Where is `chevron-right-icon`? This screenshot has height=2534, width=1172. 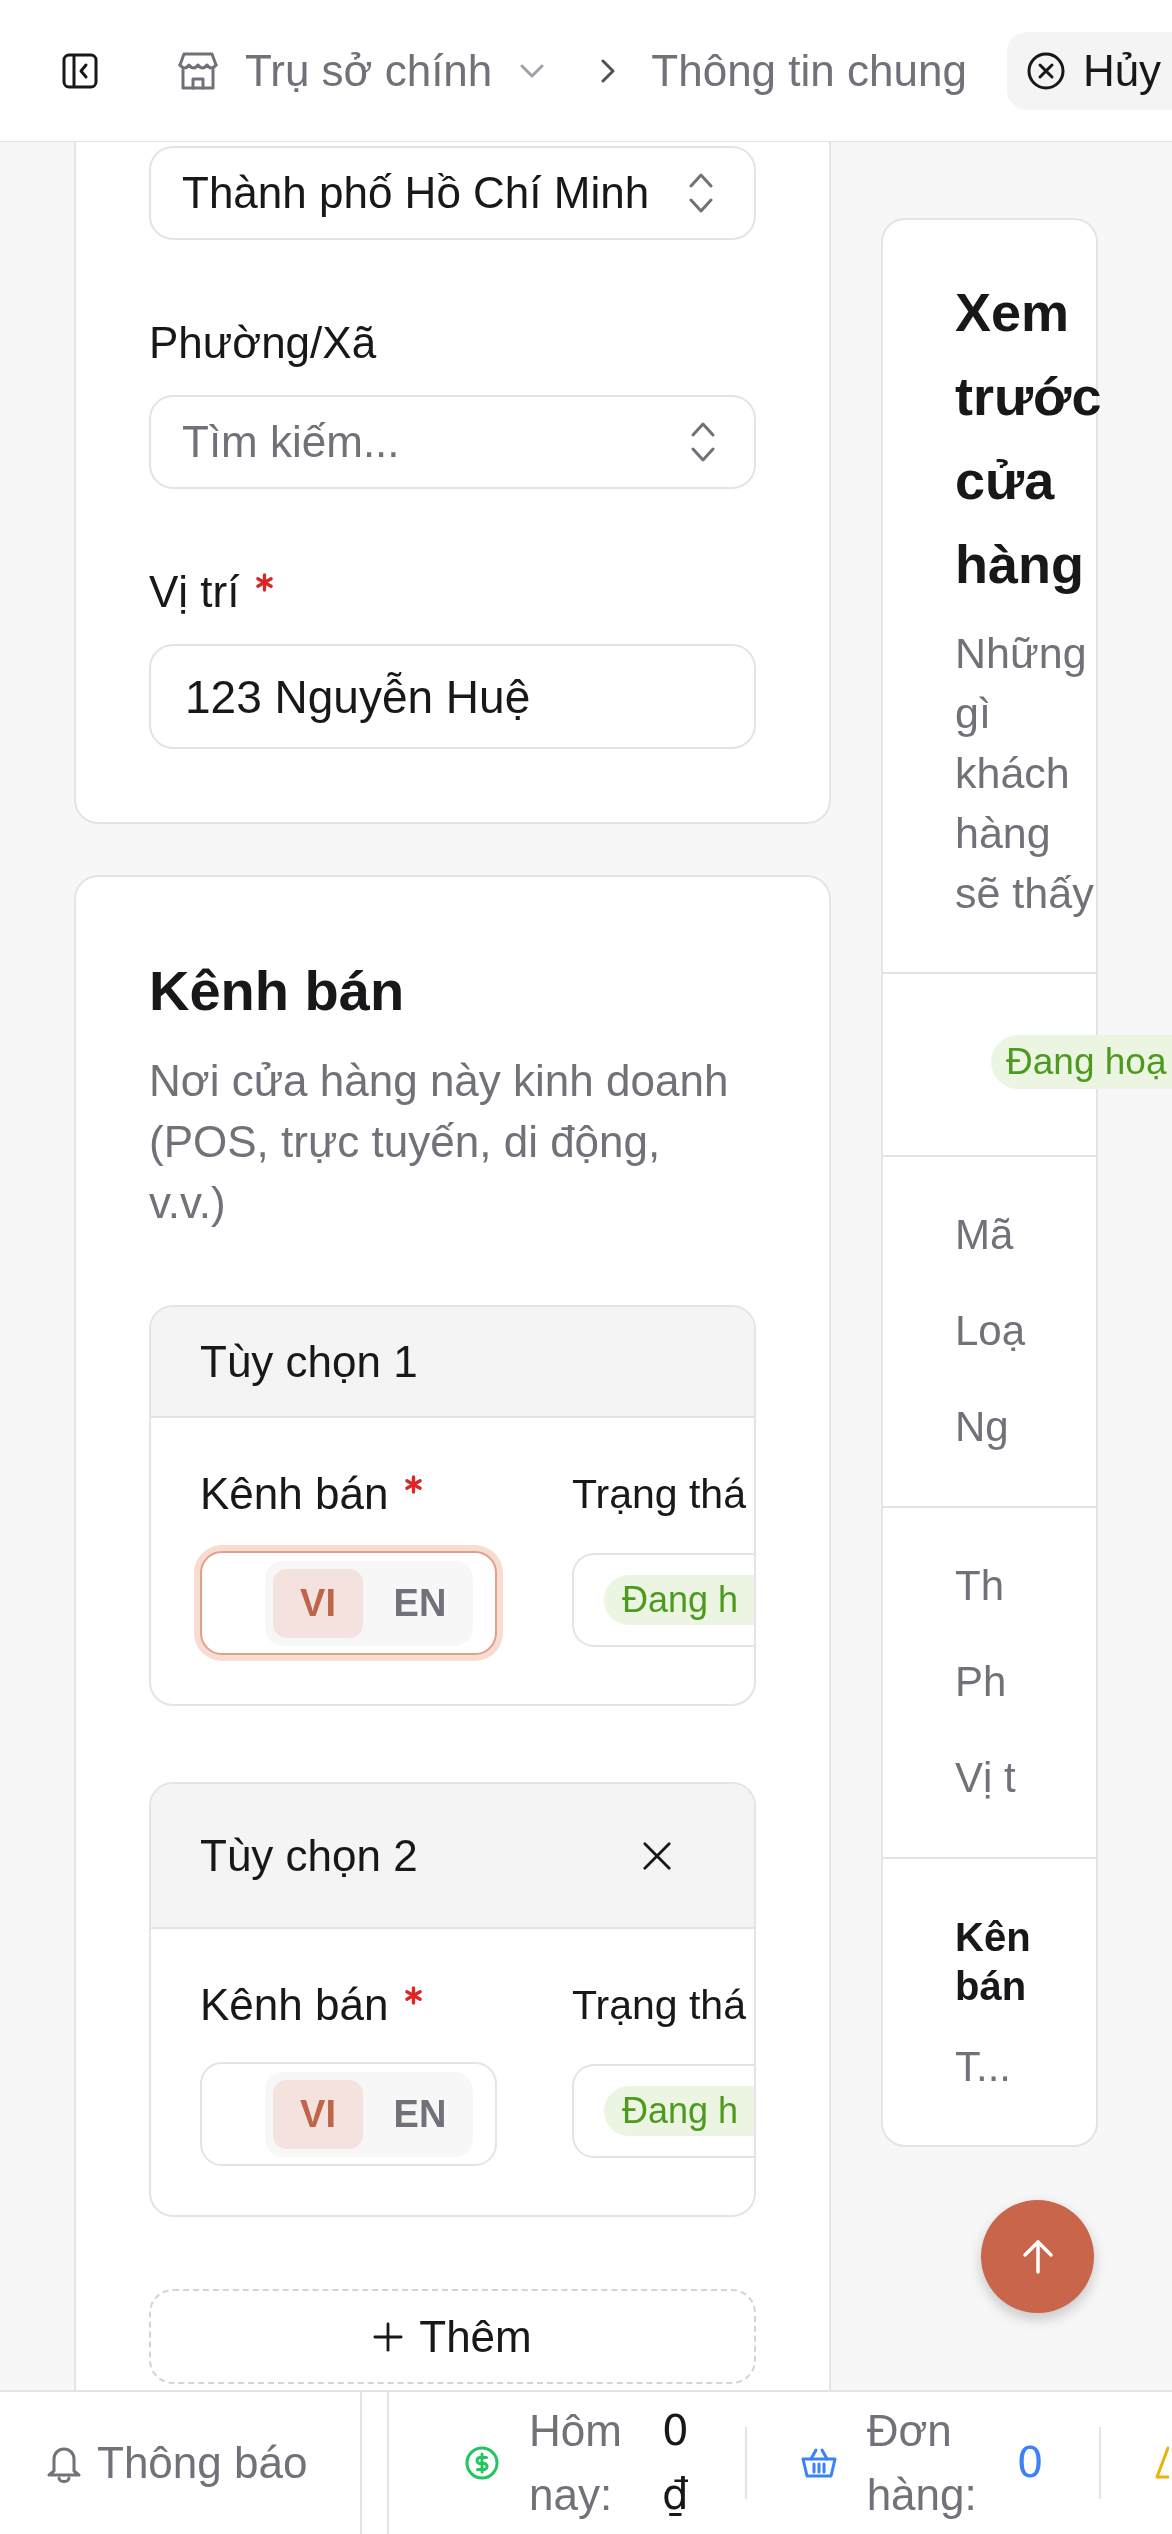 chevron-right-icon is located at coordinates (608, 70).